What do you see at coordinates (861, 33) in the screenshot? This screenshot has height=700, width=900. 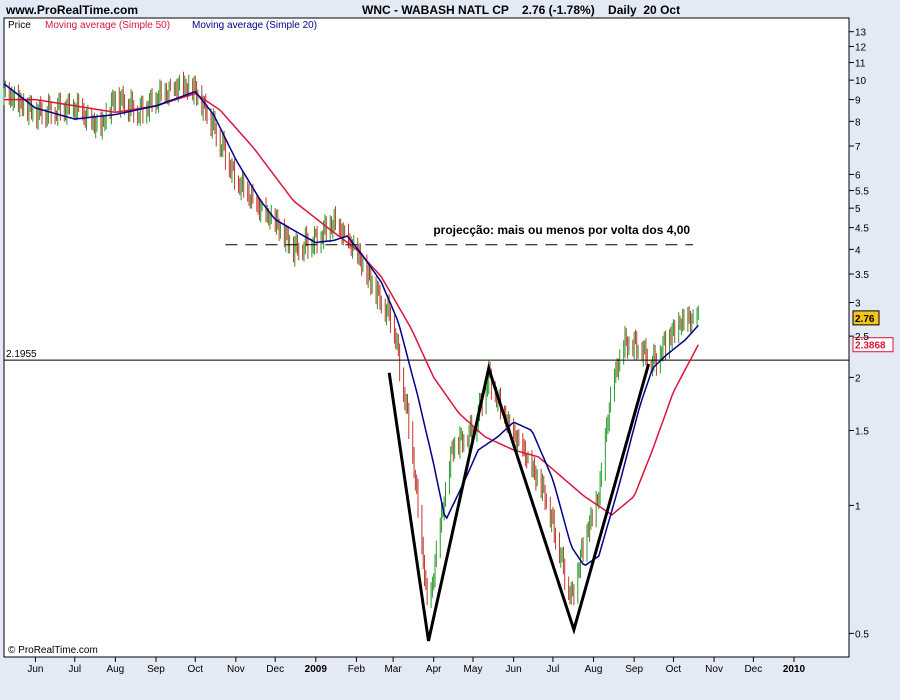 I see `y-tick-label: 13` at bounding box center [861, 33].